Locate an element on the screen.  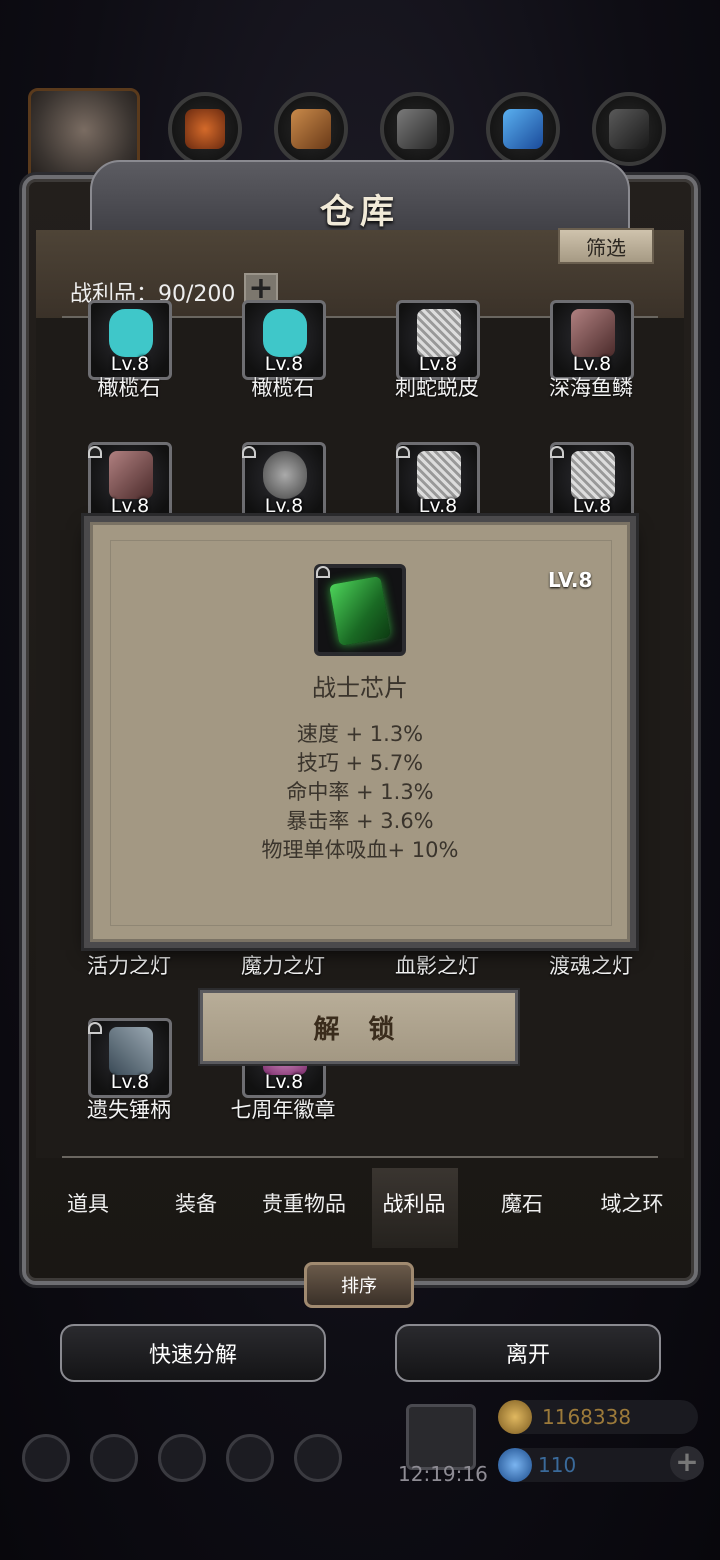
quick-decompose-button: 快速分解 is located at coordinates (193, 1353).